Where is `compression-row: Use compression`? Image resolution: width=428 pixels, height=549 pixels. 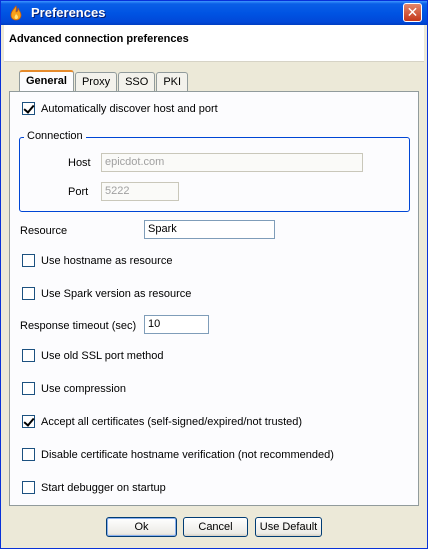
compression-row: Use compression is located at coordinates (74, 388).